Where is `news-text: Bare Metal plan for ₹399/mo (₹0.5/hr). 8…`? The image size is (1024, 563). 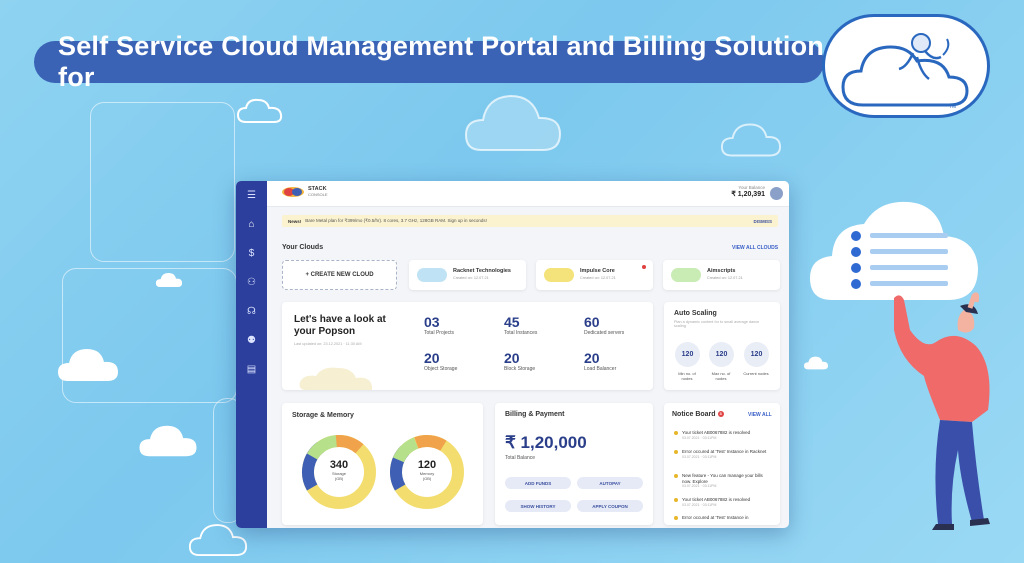 news-text: Bare Metal plan for ₹399/mo (₹0.5/hr). 8… is located at coordinates (396, 220).